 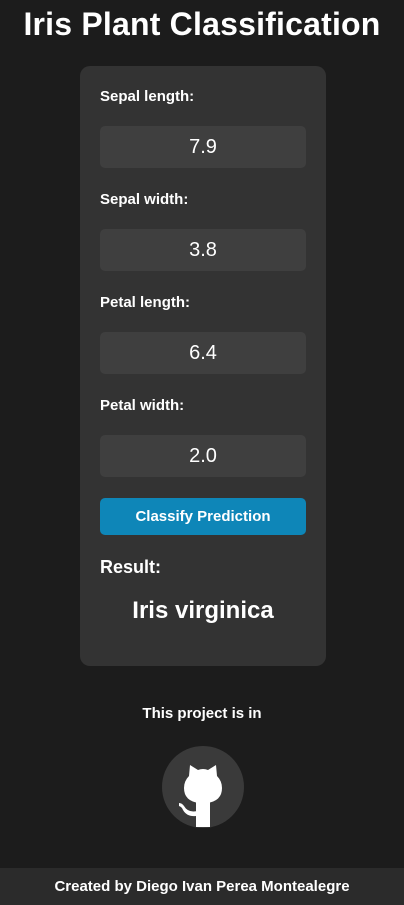 What do you see at coordinates (203, 147) in the screenshot?
I see `sepal-length-input` at bounding box center [203, 147].